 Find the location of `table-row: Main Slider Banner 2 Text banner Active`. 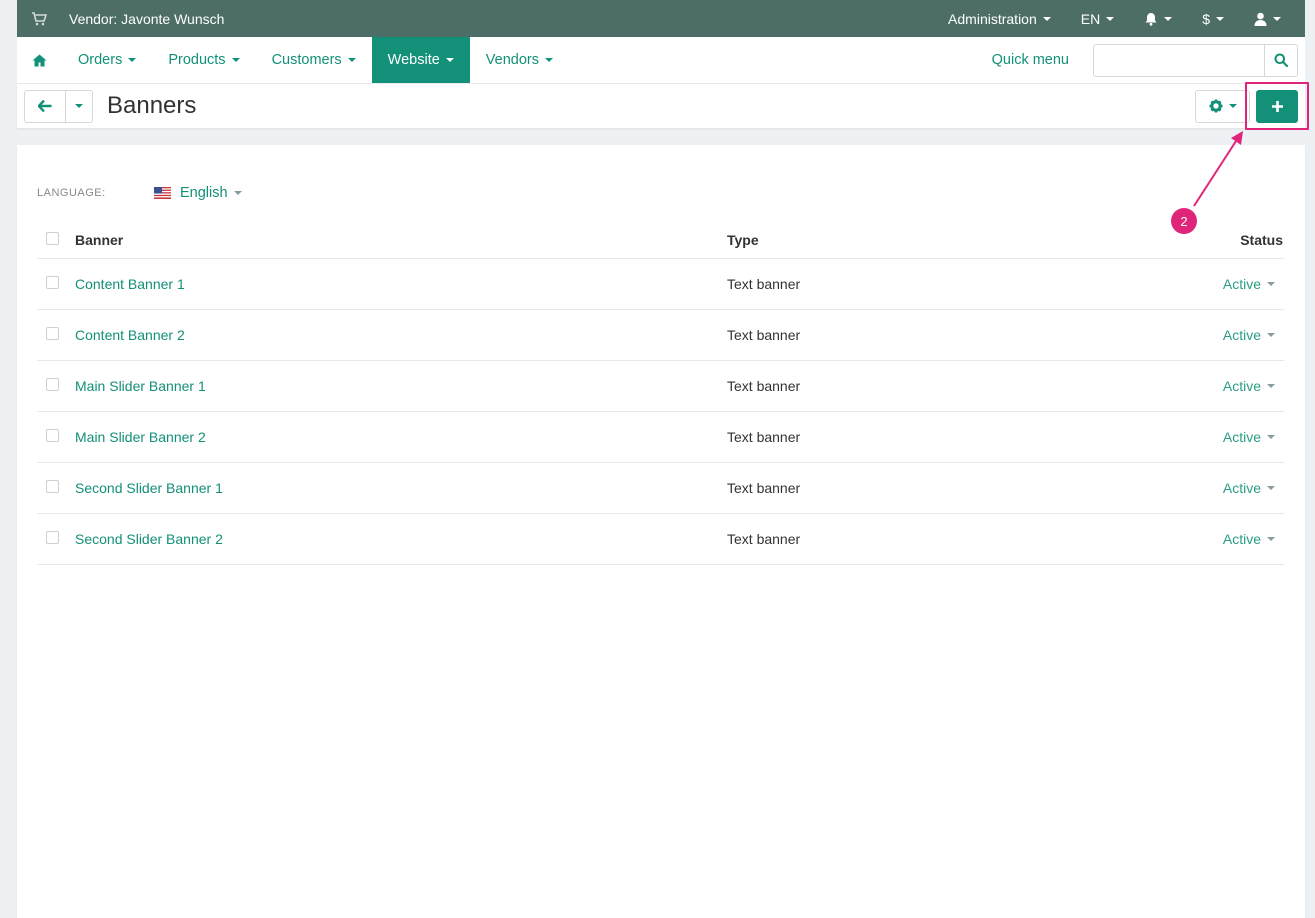

table-row: Main Slider Banner 2 Text banner Active is located at coordinates (660, 437).